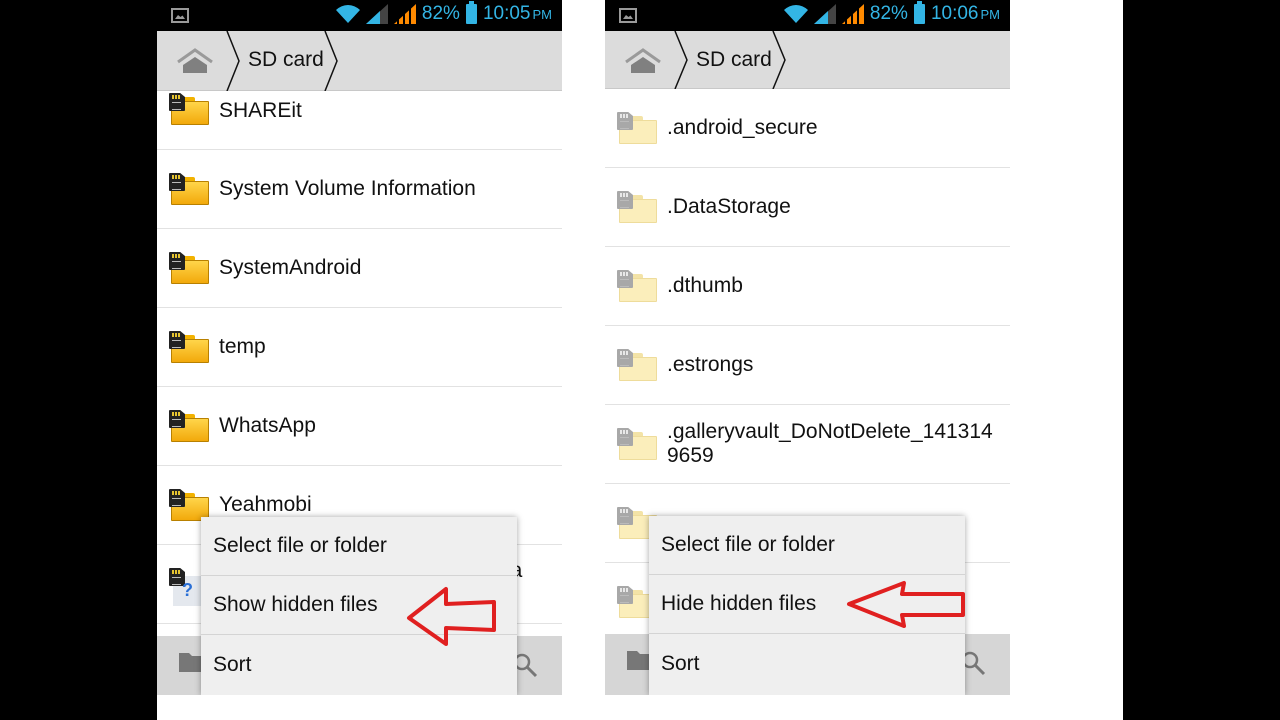 The height and width of the screenshot is (720, 1280). I want to click on menu-item-sort: Sort, so click(807, 663).